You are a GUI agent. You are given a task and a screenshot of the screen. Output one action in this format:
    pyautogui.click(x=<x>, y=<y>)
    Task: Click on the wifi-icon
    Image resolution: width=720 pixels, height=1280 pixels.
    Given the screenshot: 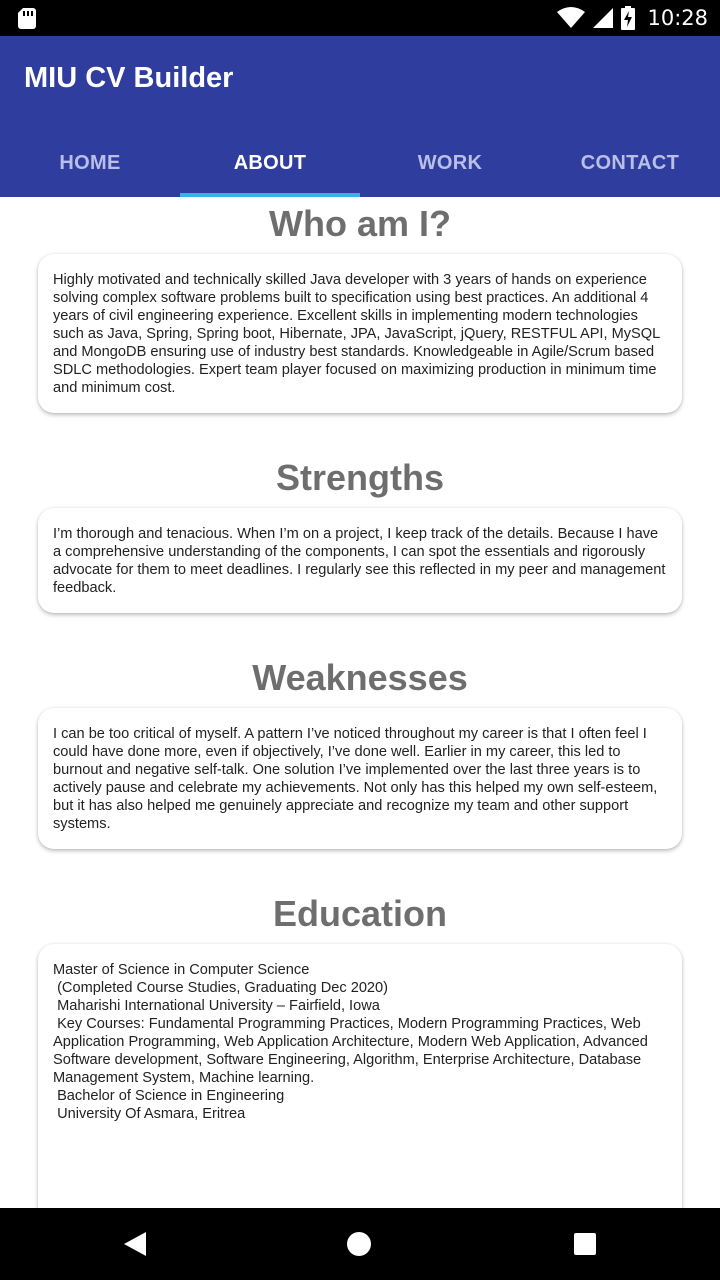 What is the action you would take?
    pyautogui.click(x=571, y=17)
    